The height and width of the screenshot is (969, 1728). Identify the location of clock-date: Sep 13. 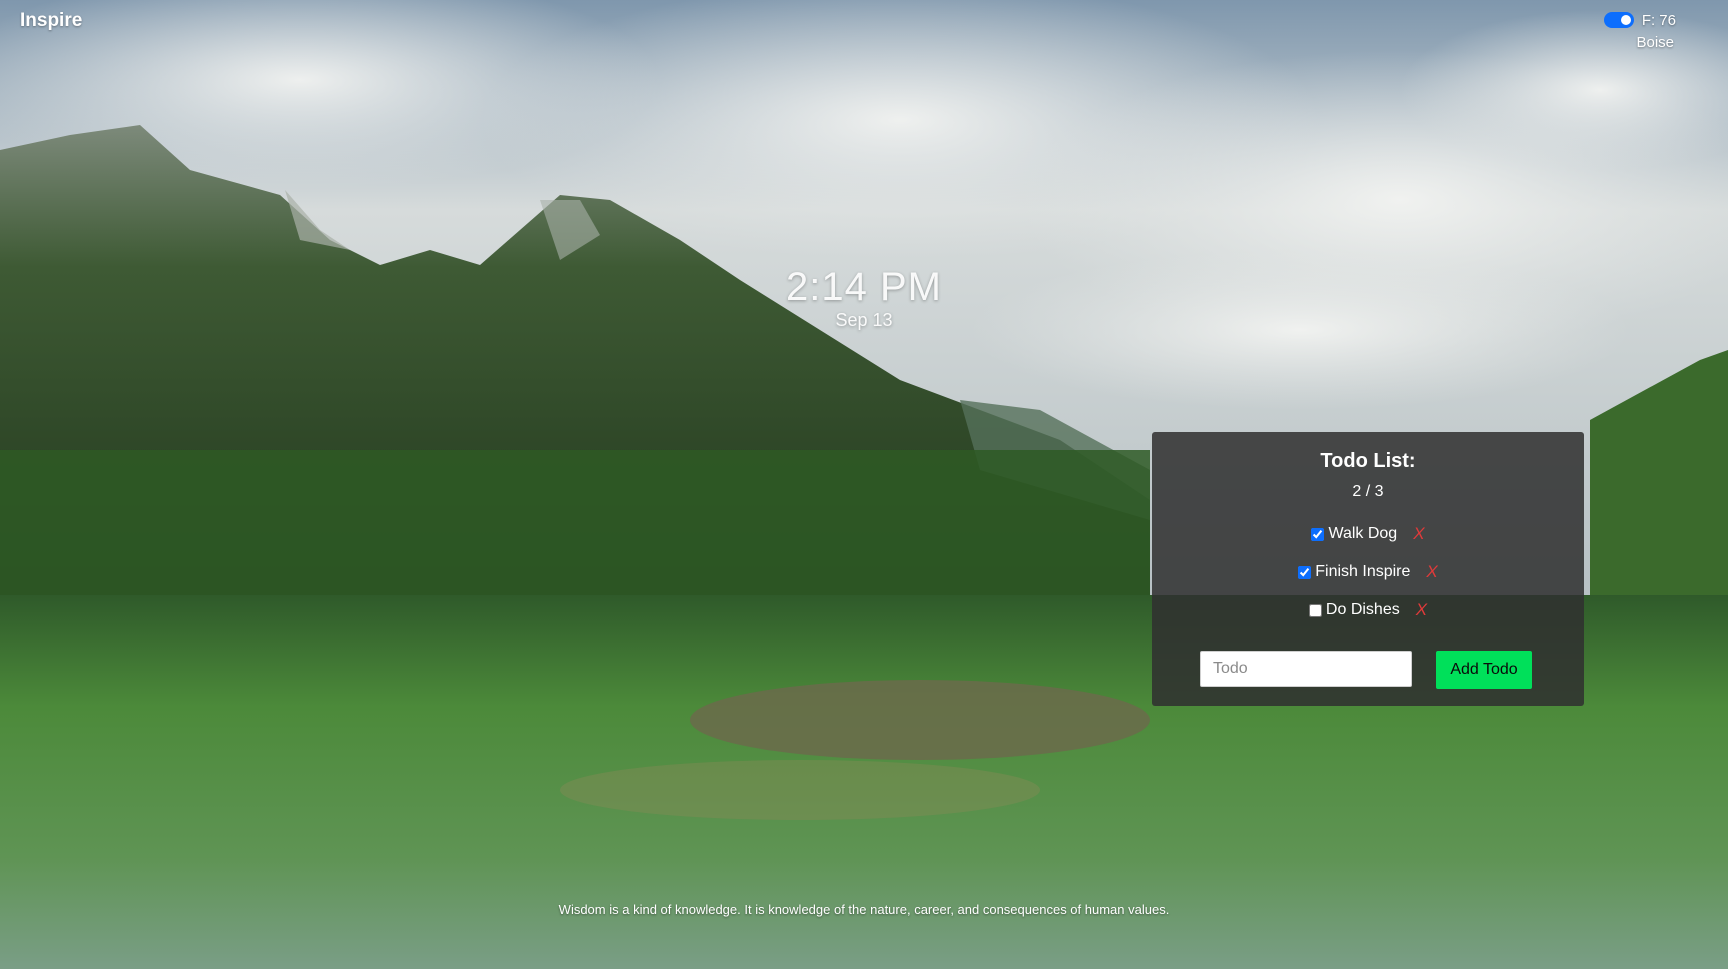
(864, 320).